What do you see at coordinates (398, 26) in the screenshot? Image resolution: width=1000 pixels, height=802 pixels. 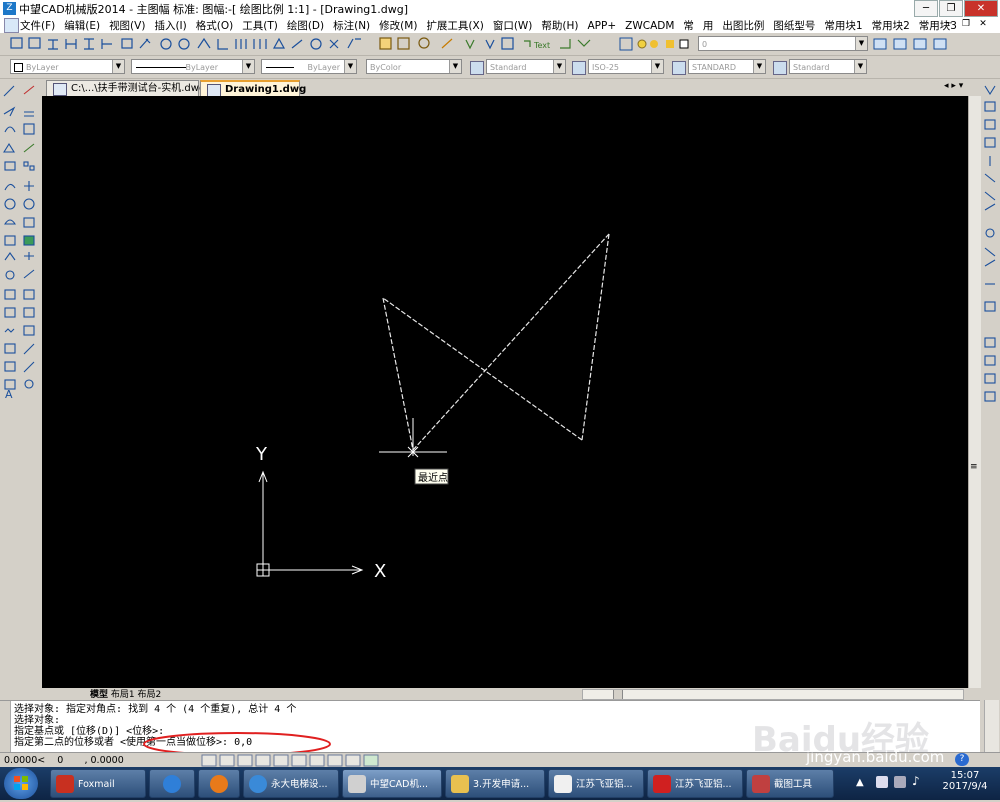 I see `menu-modify: 修改(M)` at bounding box center [398, 26].